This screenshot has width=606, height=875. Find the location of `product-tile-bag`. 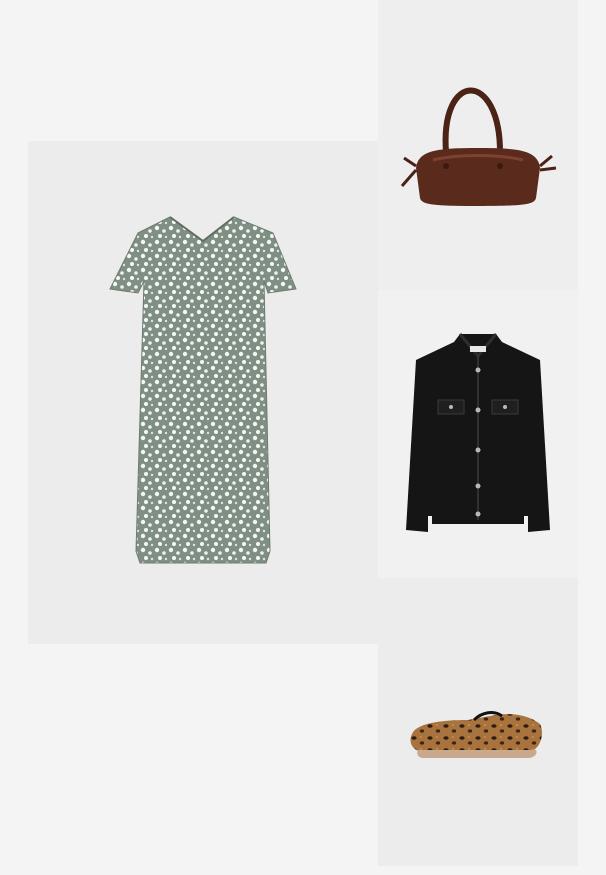

product-tile-bag is located at coordinates (478, 145).